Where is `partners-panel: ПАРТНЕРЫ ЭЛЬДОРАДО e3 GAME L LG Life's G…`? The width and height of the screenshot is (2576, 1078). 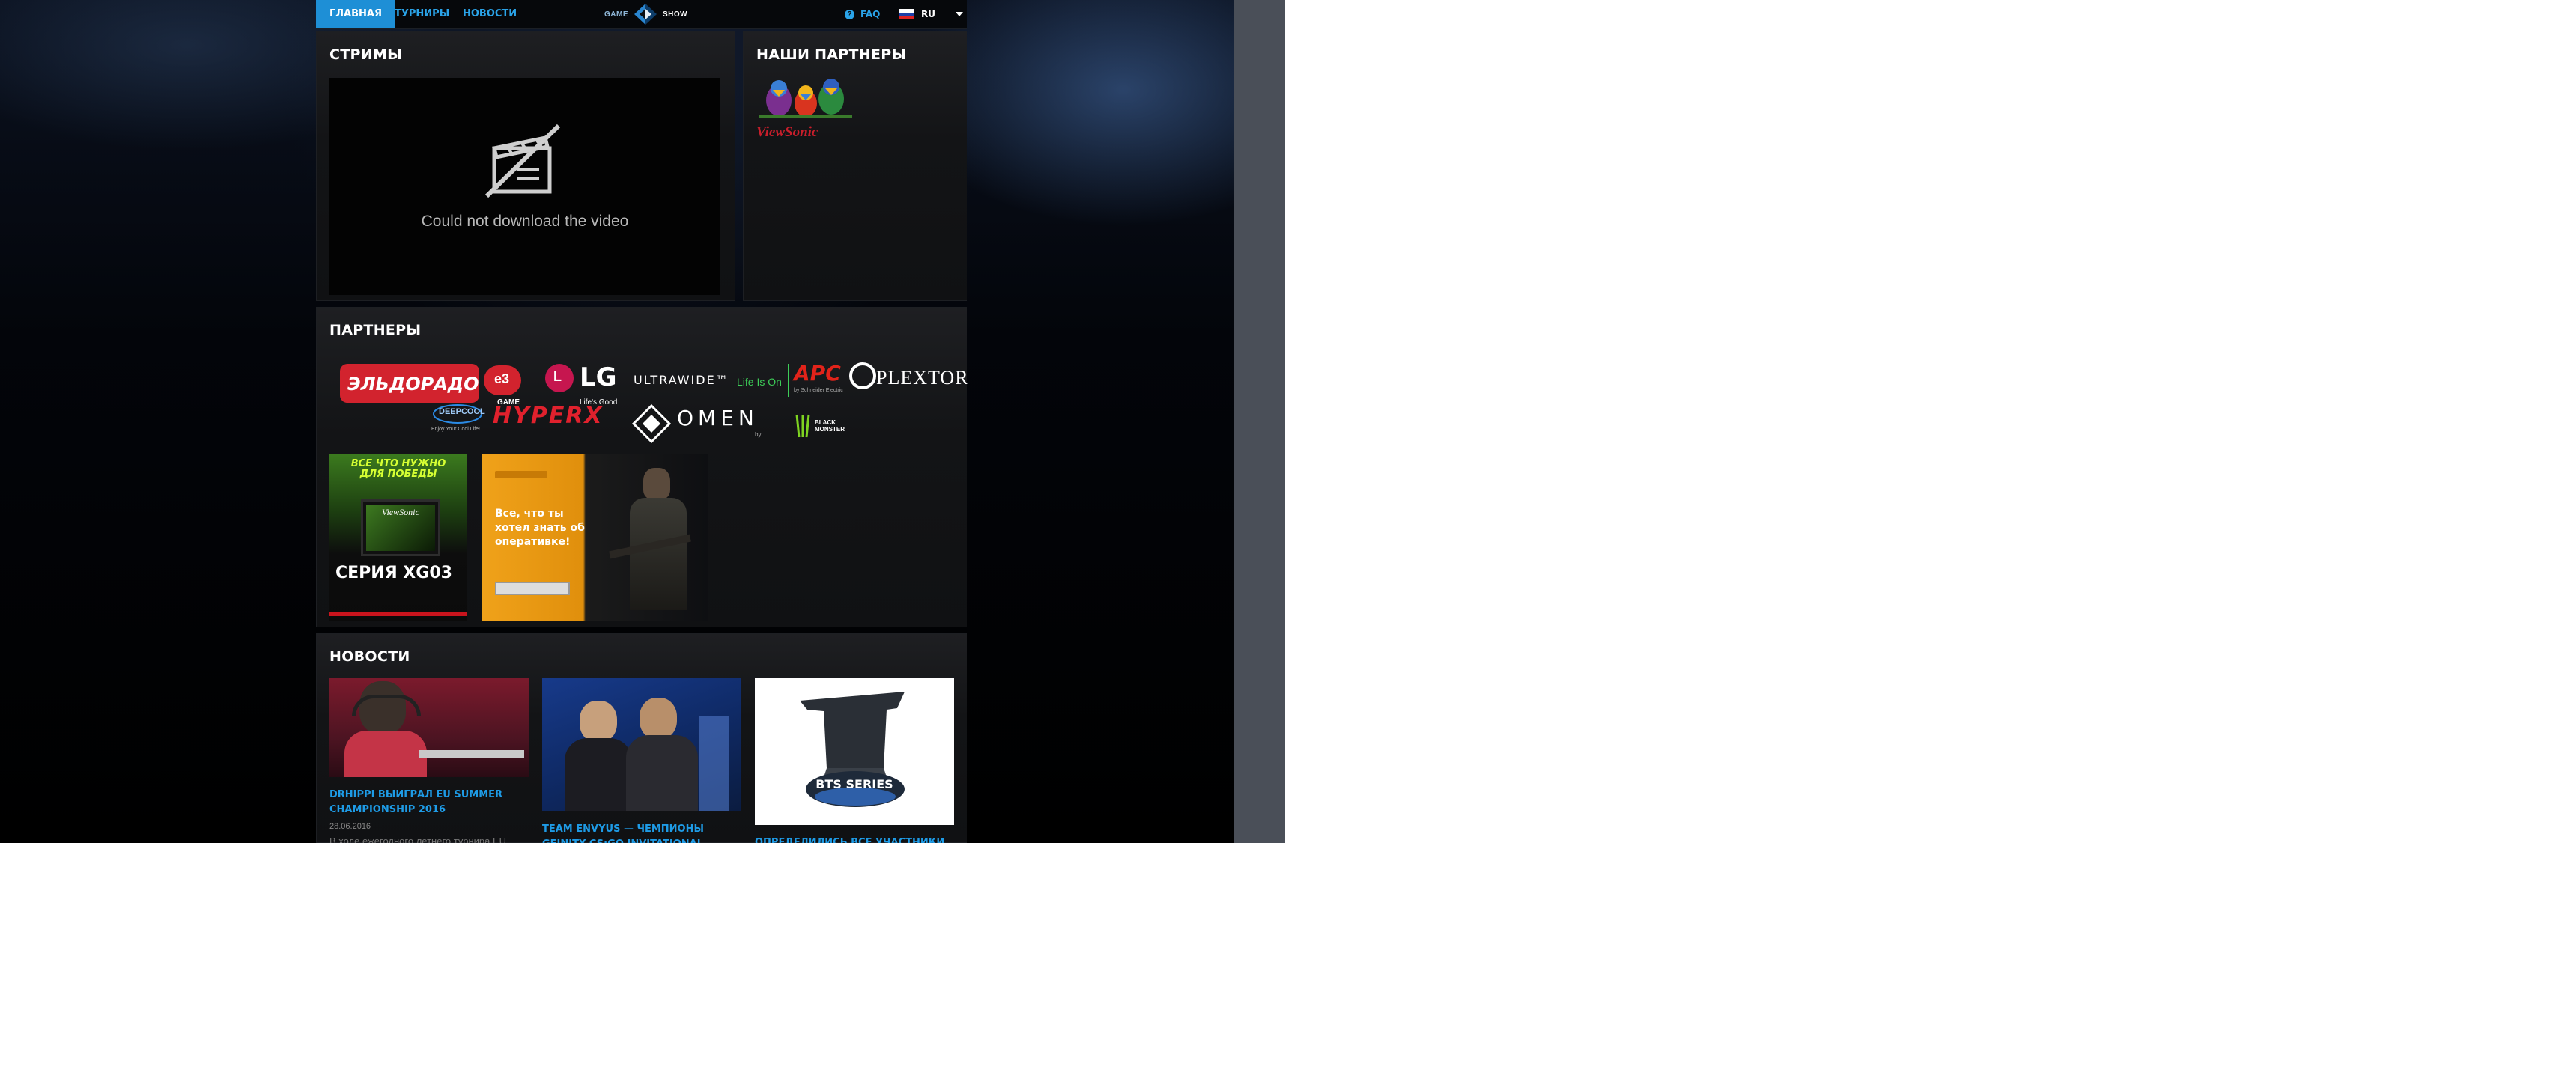
partners-panel: ПАРТНЕРЫ ЭЛЬДОРАДО e3 GAME L LG Life's G… is located at coordinates (642, 467).